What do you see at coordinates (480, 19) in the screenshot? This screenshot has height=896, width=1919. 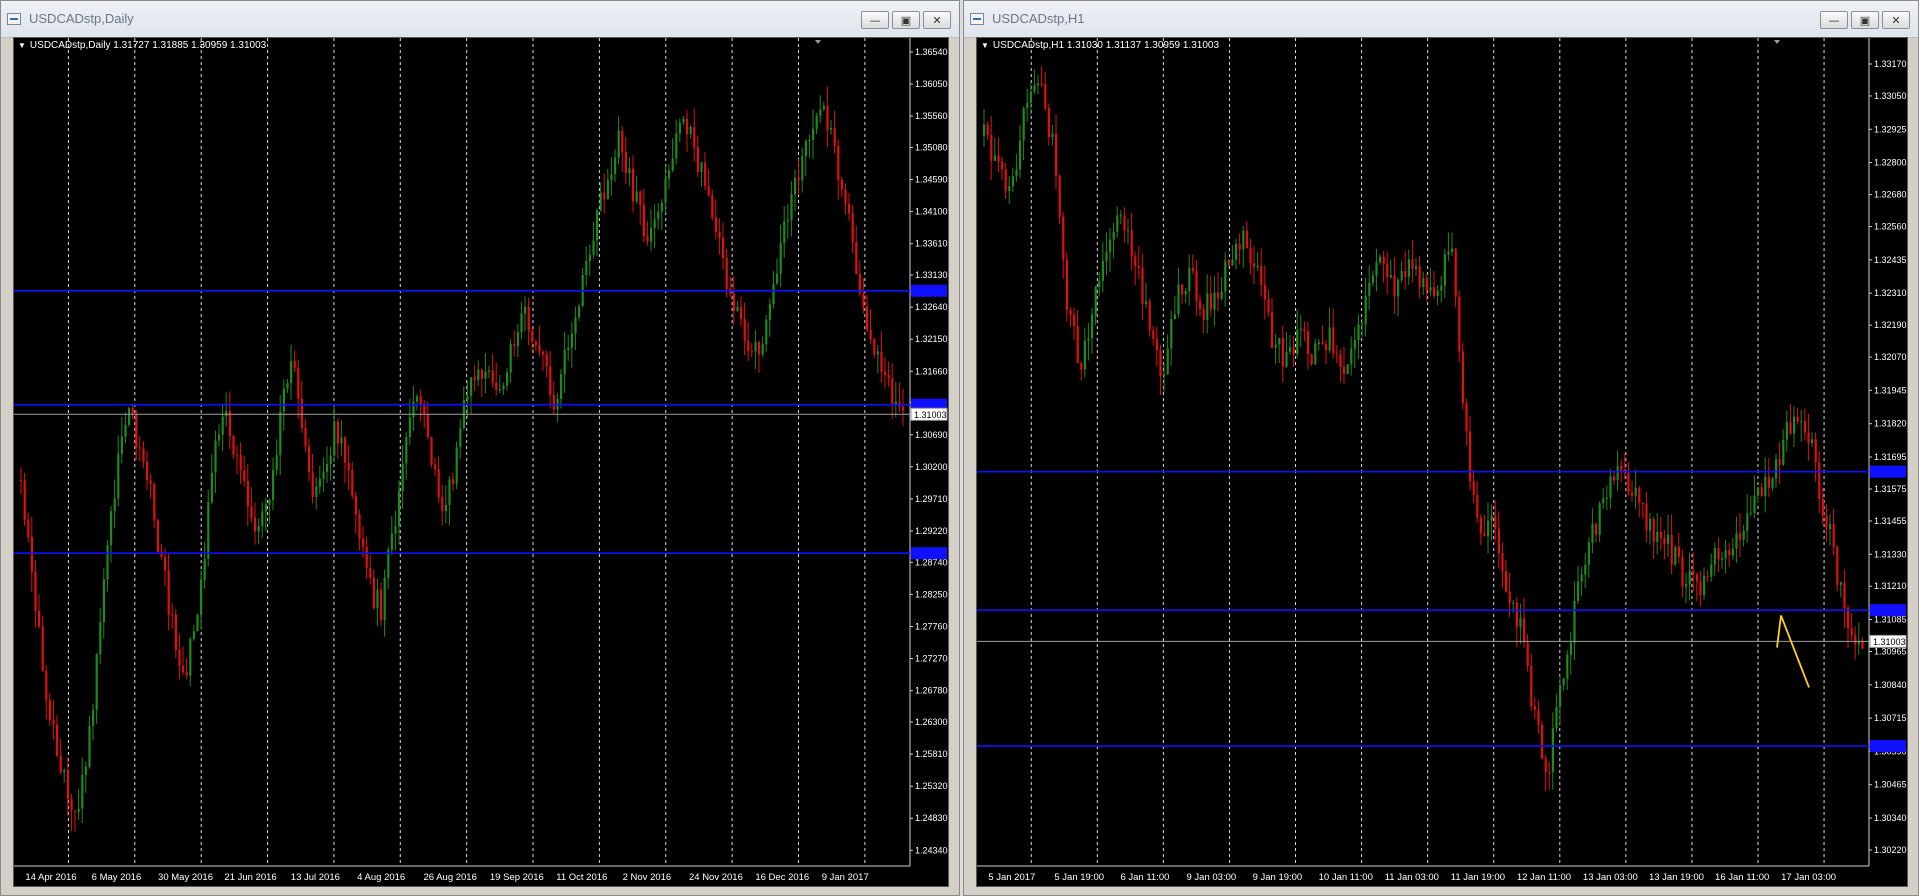 I see `window-titlebar: USDCADstp,Daily — ▣ ✕` at bounding box center [480, 19].